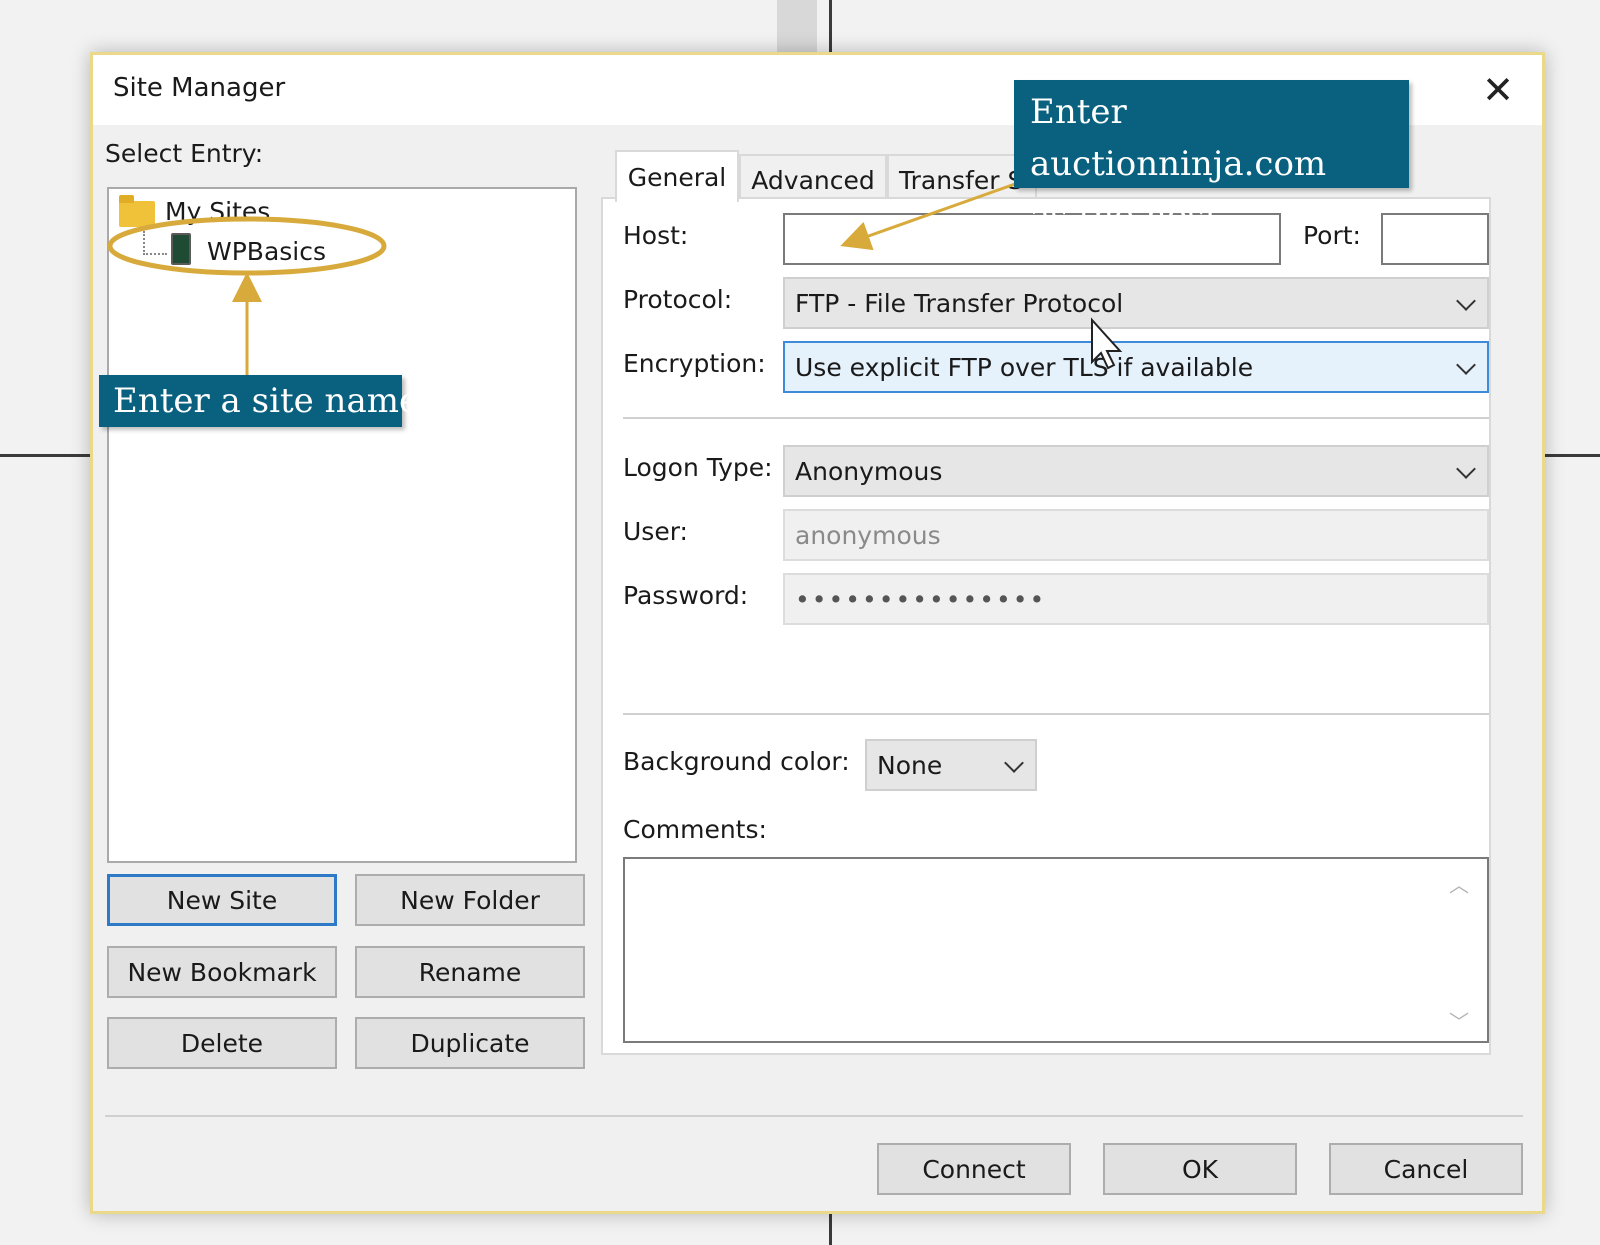  What do you see at coordinates (678, 299) in the screenshot?
I see `protocol-label: Protocol:` at bounding box center [678, 299].